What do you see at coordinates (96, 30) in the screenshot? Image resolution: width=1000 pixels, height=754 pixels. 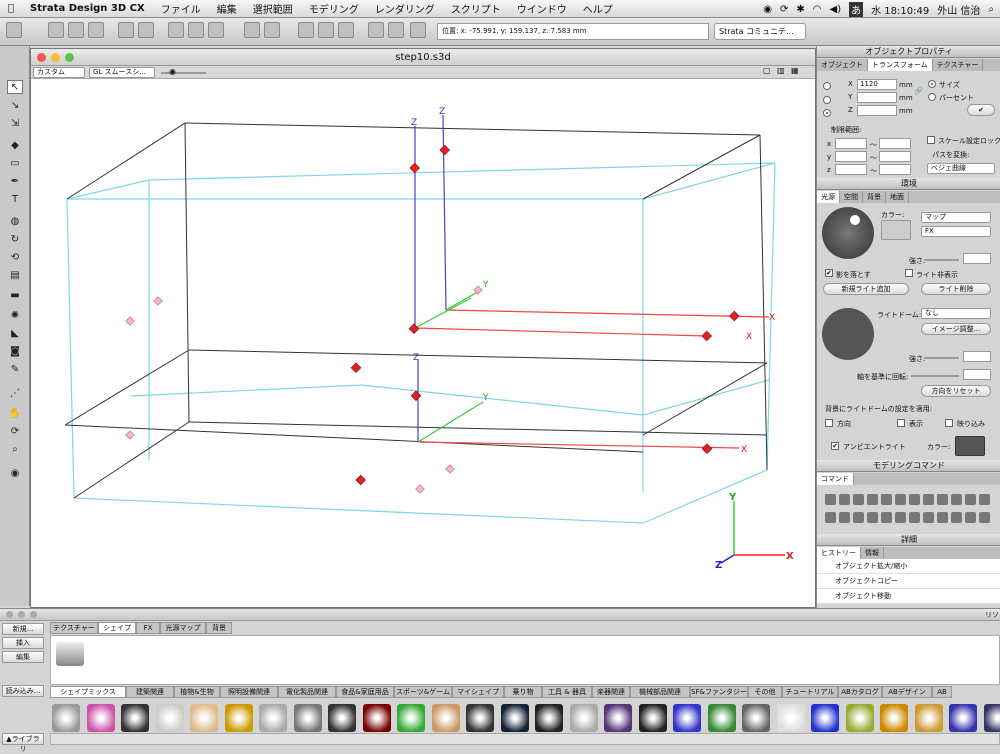 I see `save-icon` at bounding box center [96, 30].